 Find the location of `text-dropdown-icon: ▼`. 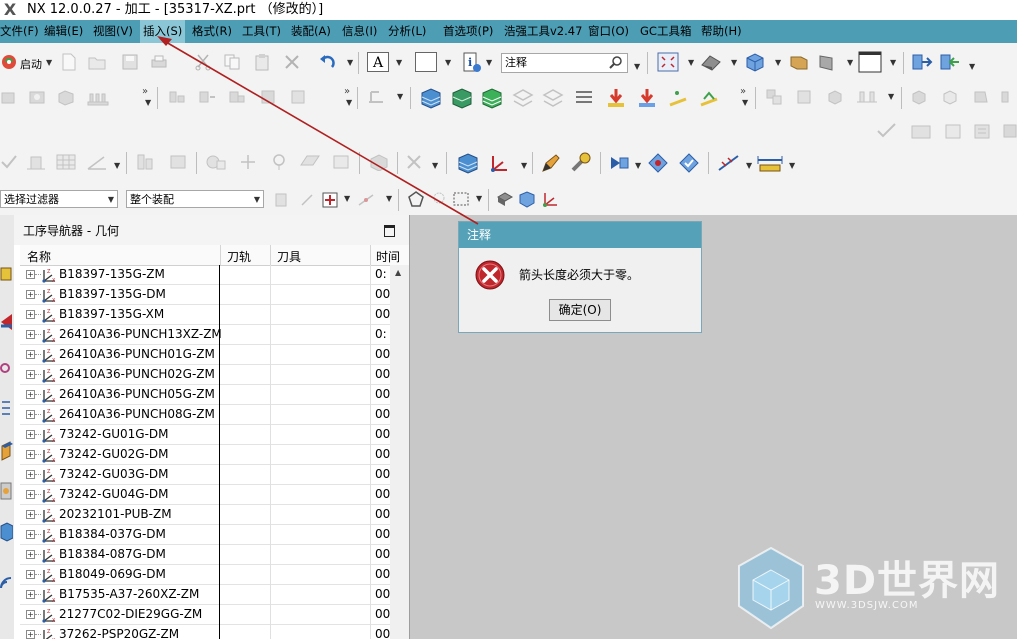

text-dropdown-icon: ▼ is located at coordinates (399, 62).